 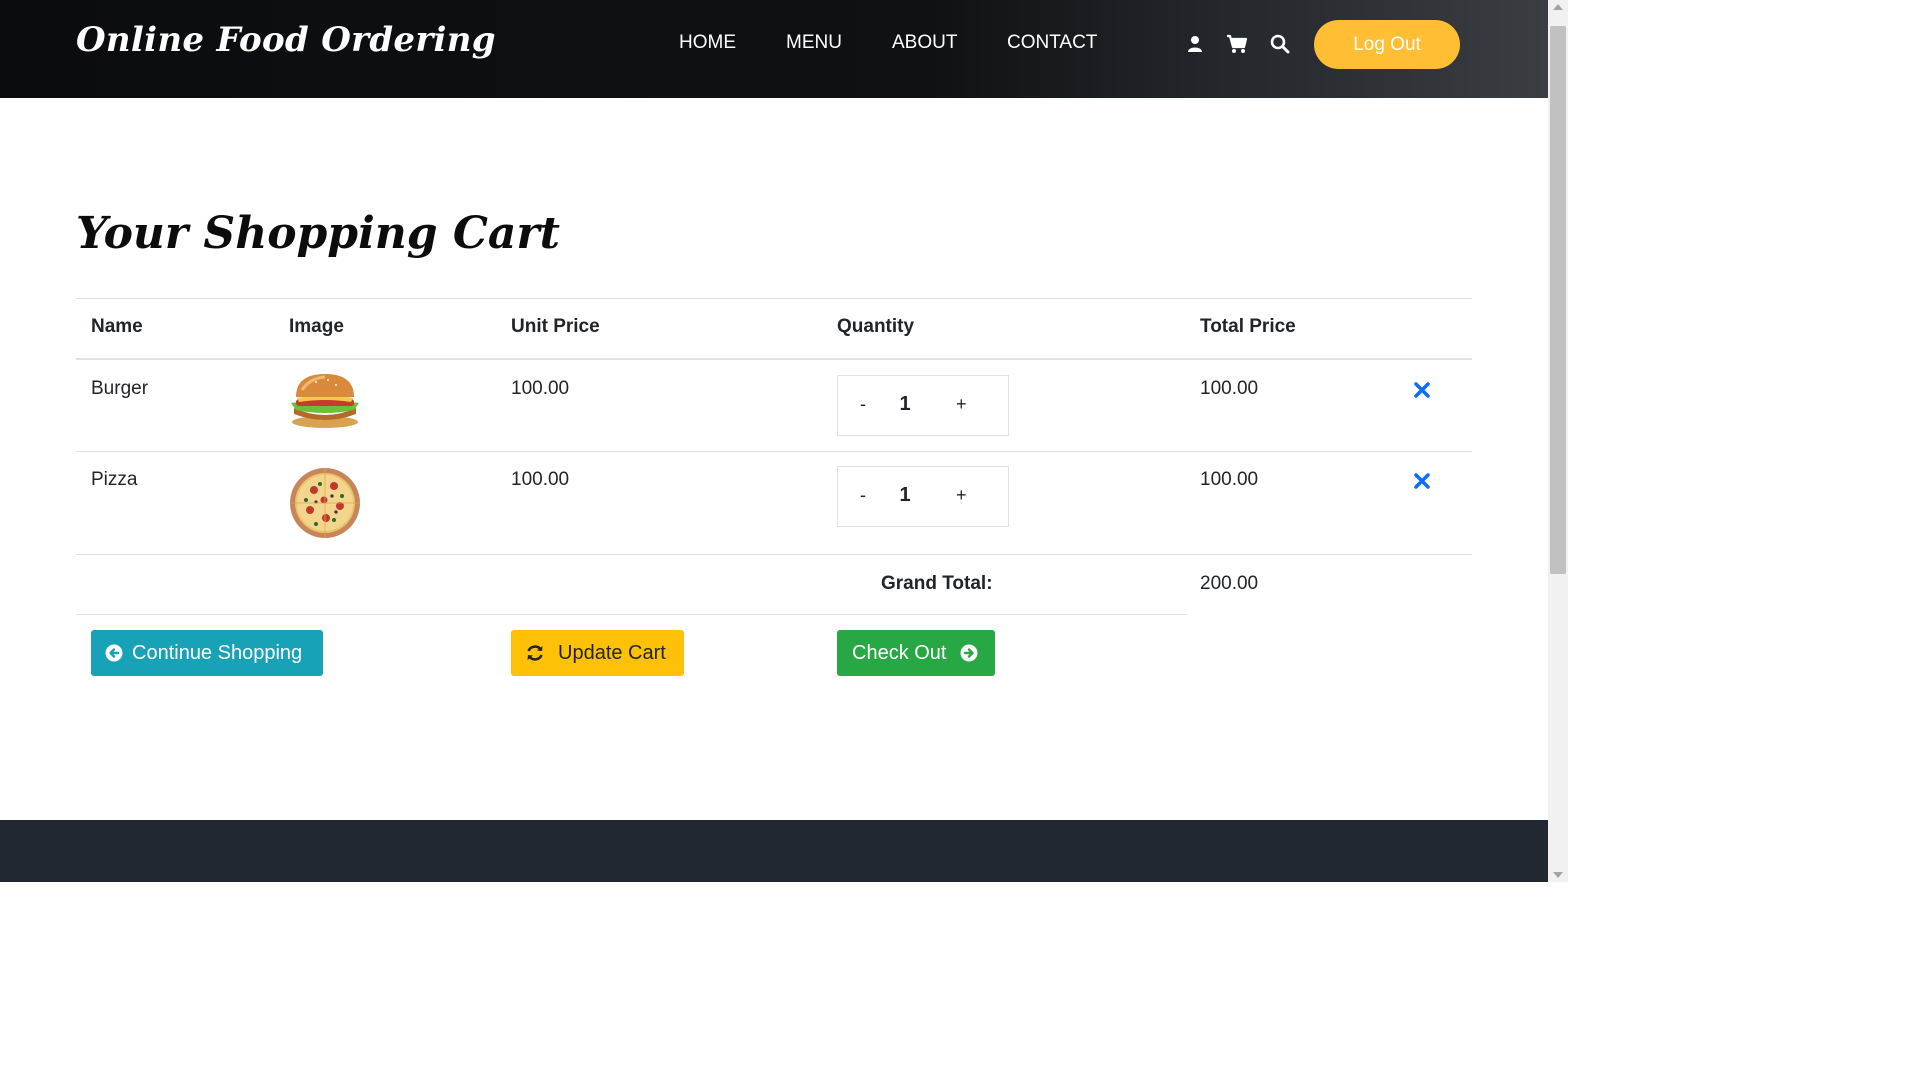 I want to click on header-divider, so click(x=774, y=359).